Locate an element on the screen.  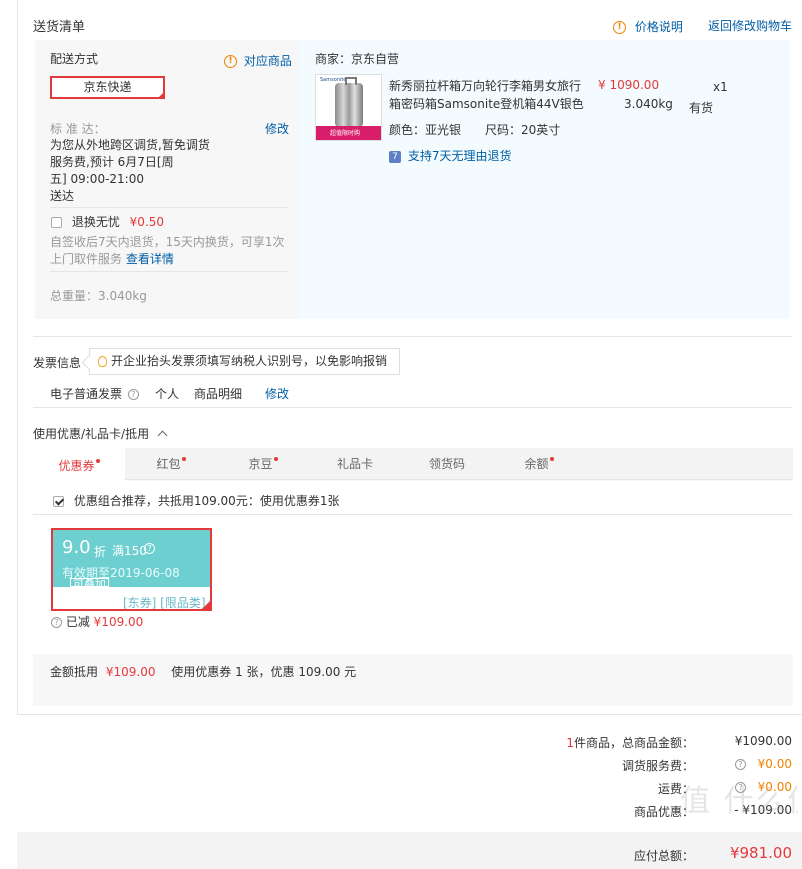
tab-red-packet: 红包 is located at coordinates (171, 464).